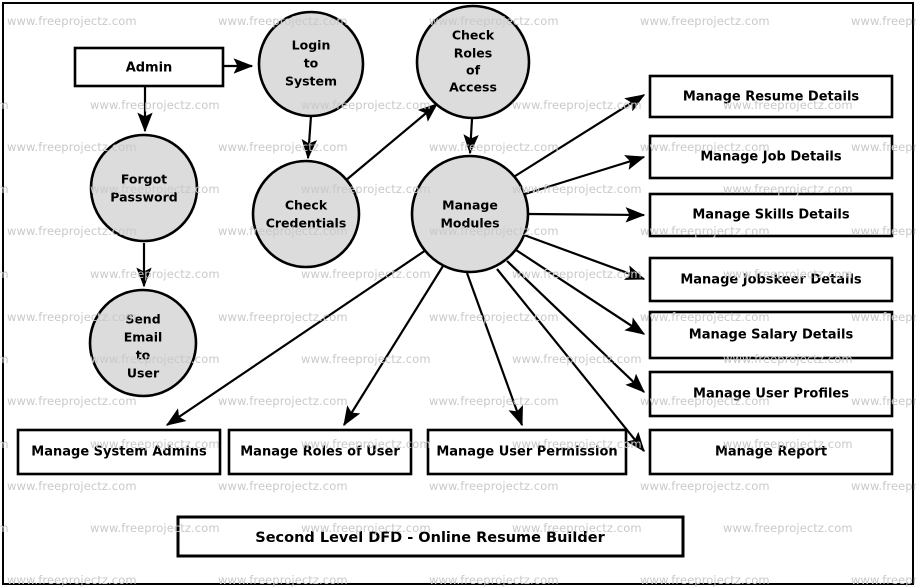 Image resolution: width=916 pixels, height=587 pixels. I want to click on flow-manage-modules-to-user-profiles, so click(575, 326).